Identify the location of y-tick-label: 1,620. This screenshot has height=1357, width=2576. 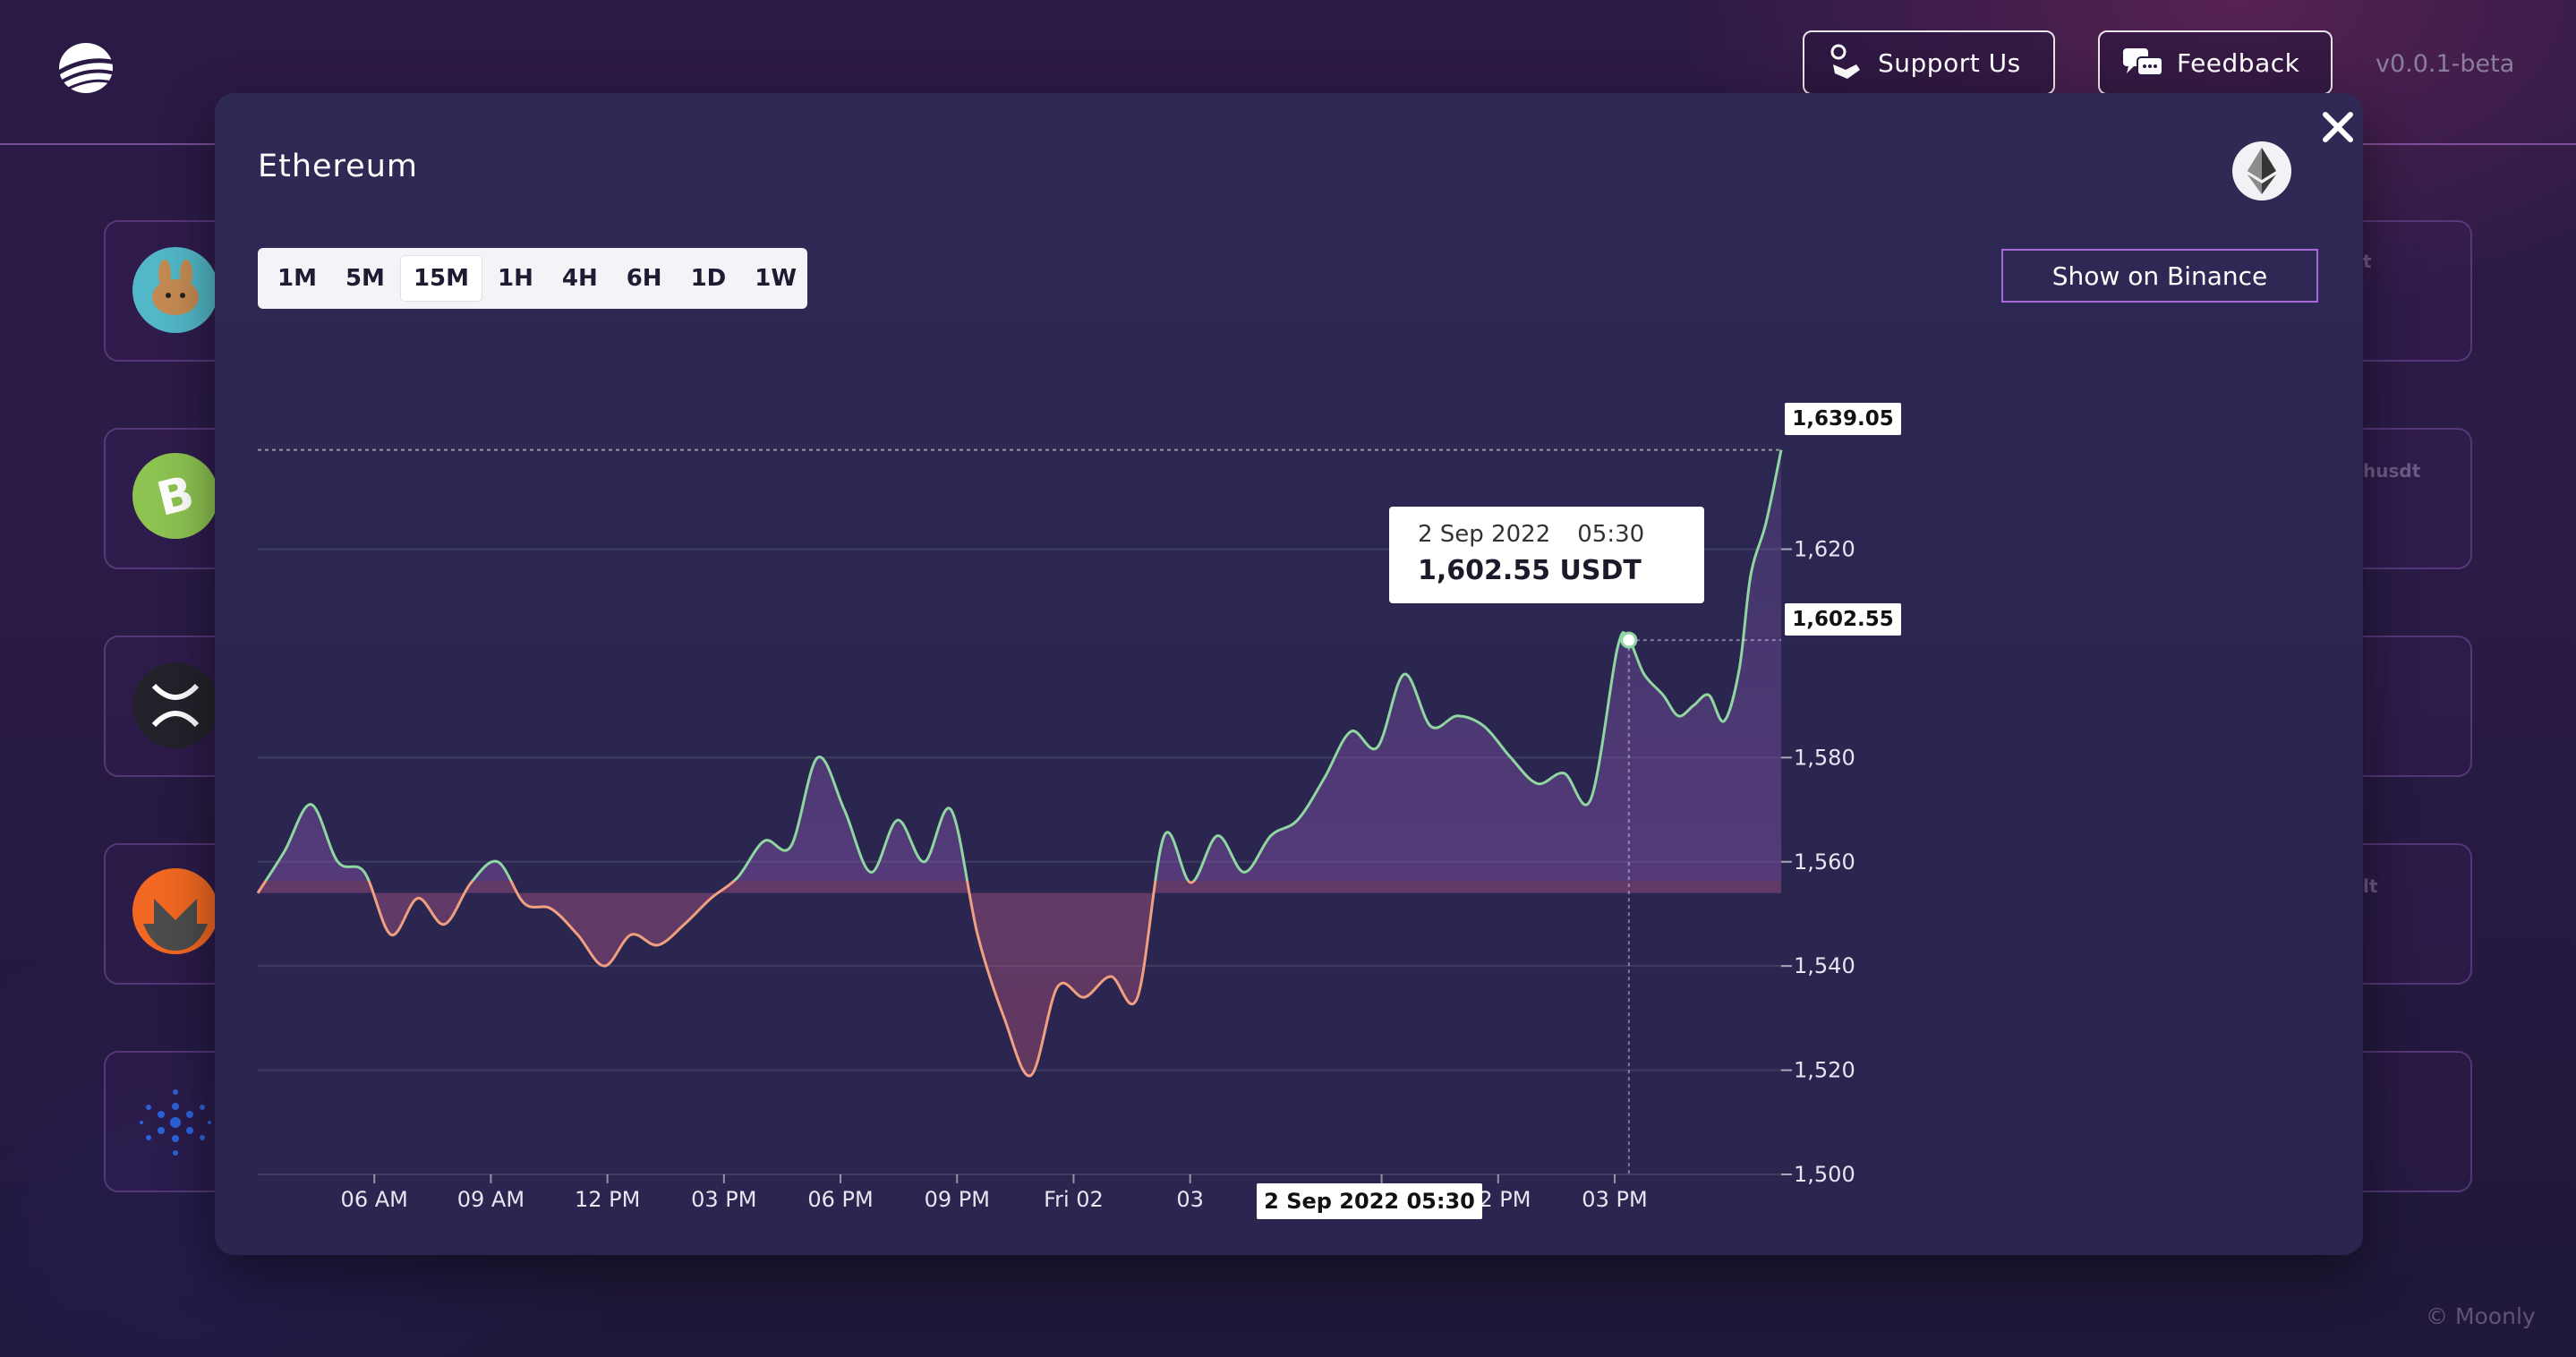
(1824, 549).